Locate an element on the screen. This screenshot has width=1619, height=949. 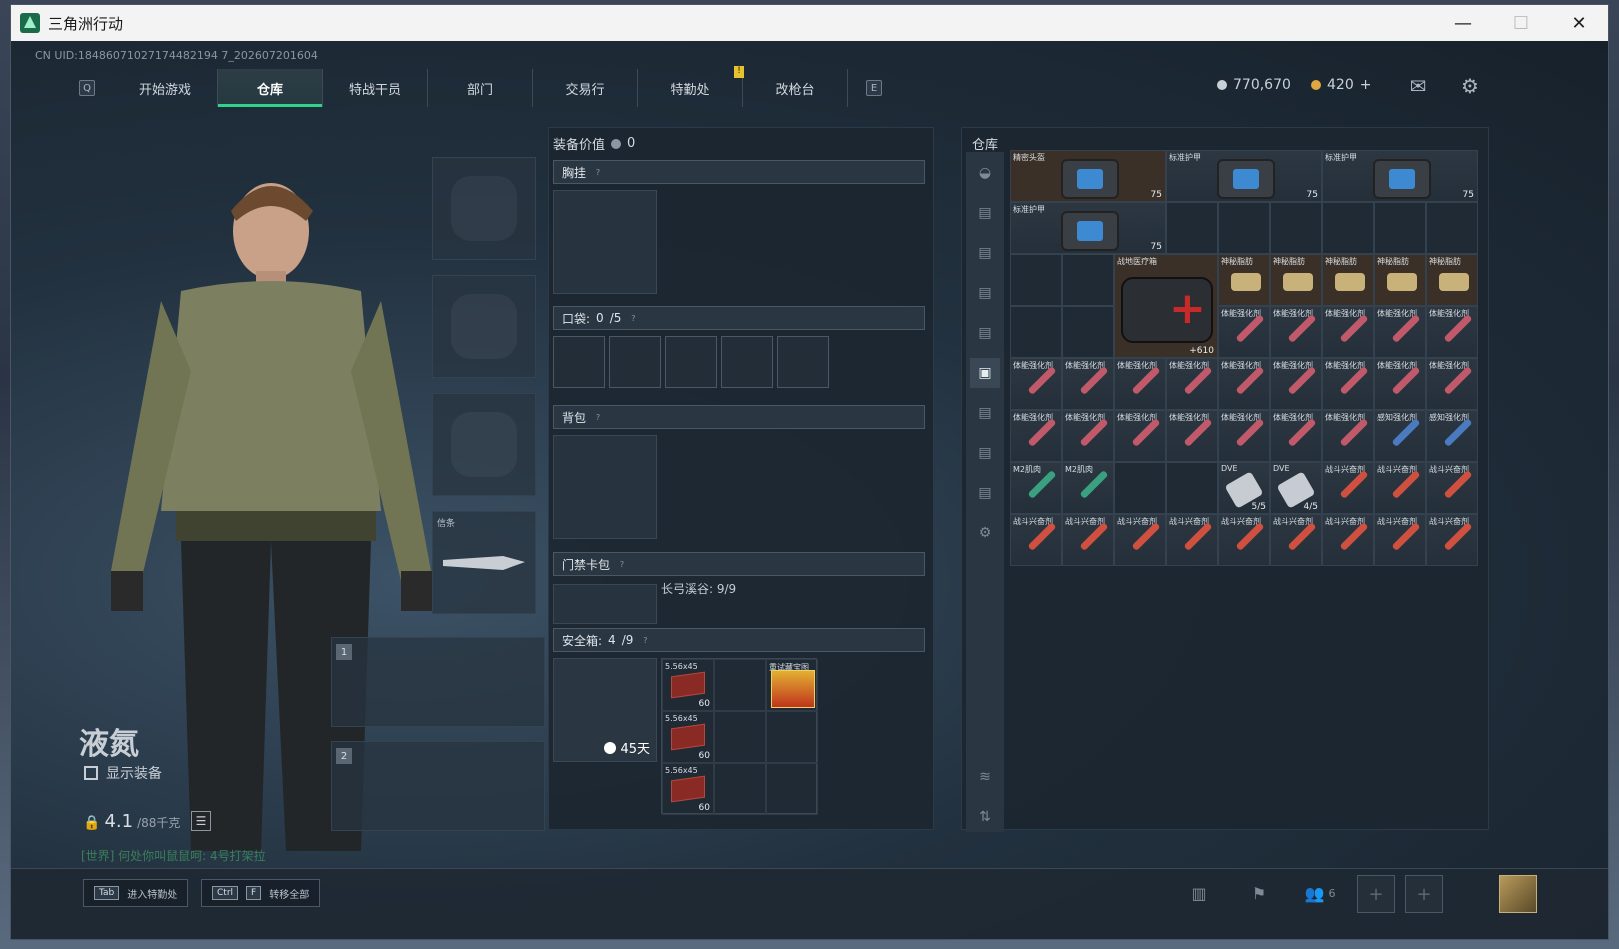
enter-special-ops-hint: Tab 进入特勤处 is located at coordinates (136, 893).